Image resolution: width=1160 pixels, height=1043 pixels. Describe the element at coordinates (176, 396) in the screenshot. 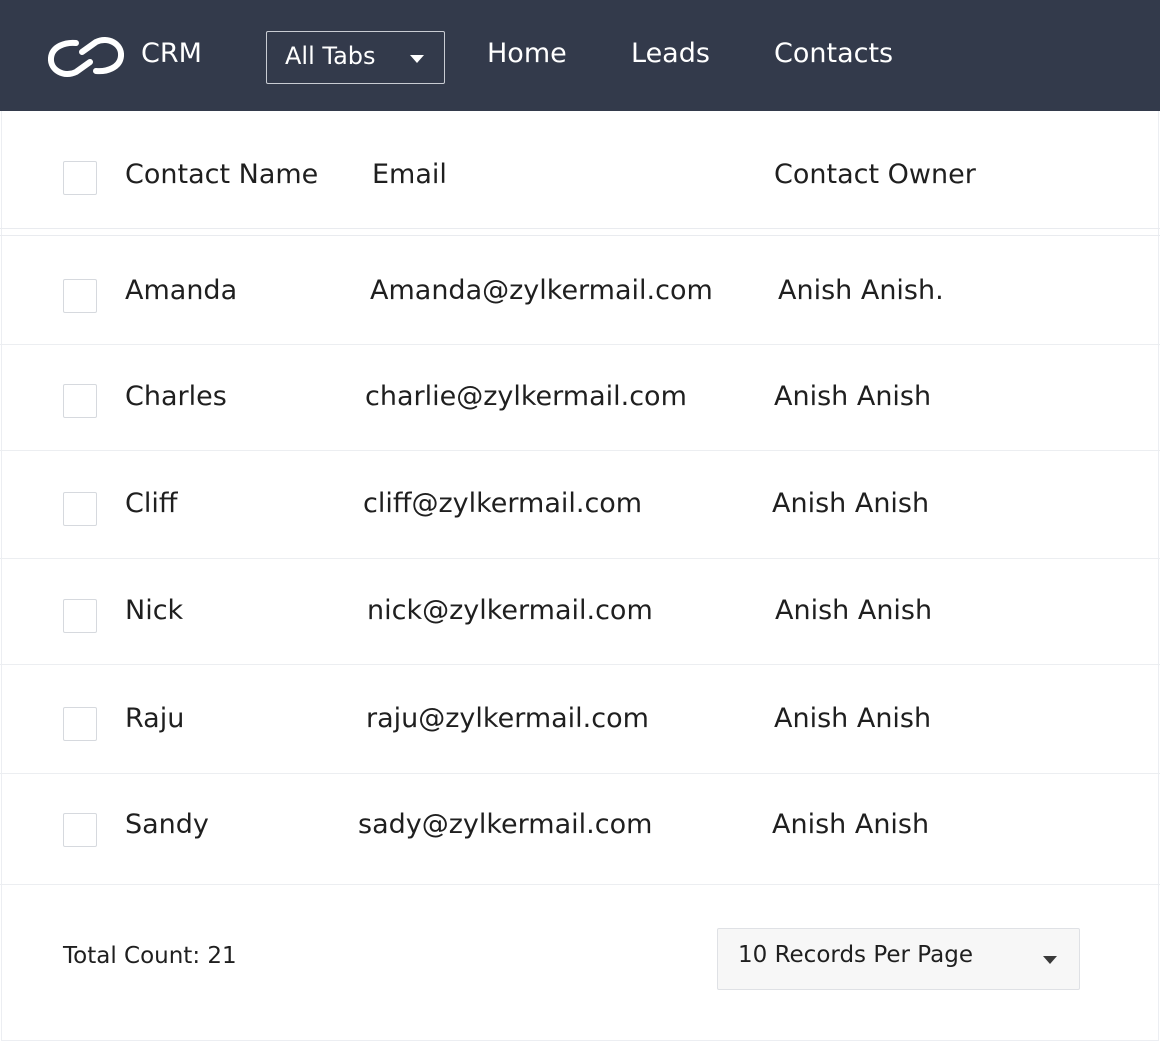

I see `contact-name: Charles` at that location.